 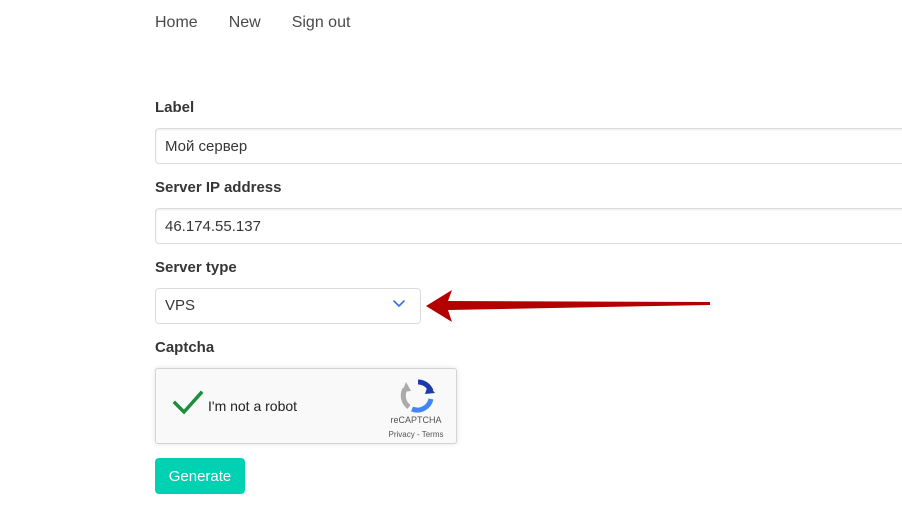 What do you see at coordinates (188, 403) in the screenshot?
I see `checkmark-icon` at bounding box center [188, 403].